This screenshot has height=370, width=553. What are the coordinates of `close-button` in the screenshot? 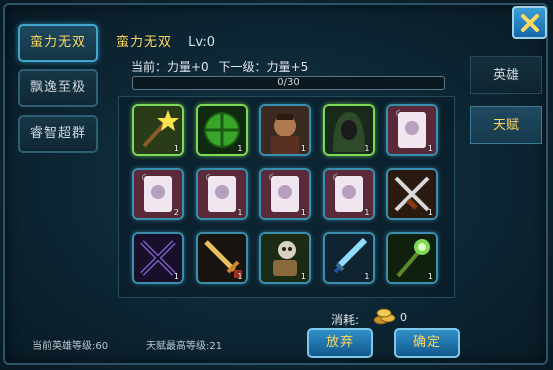 It's located at (529, 22).